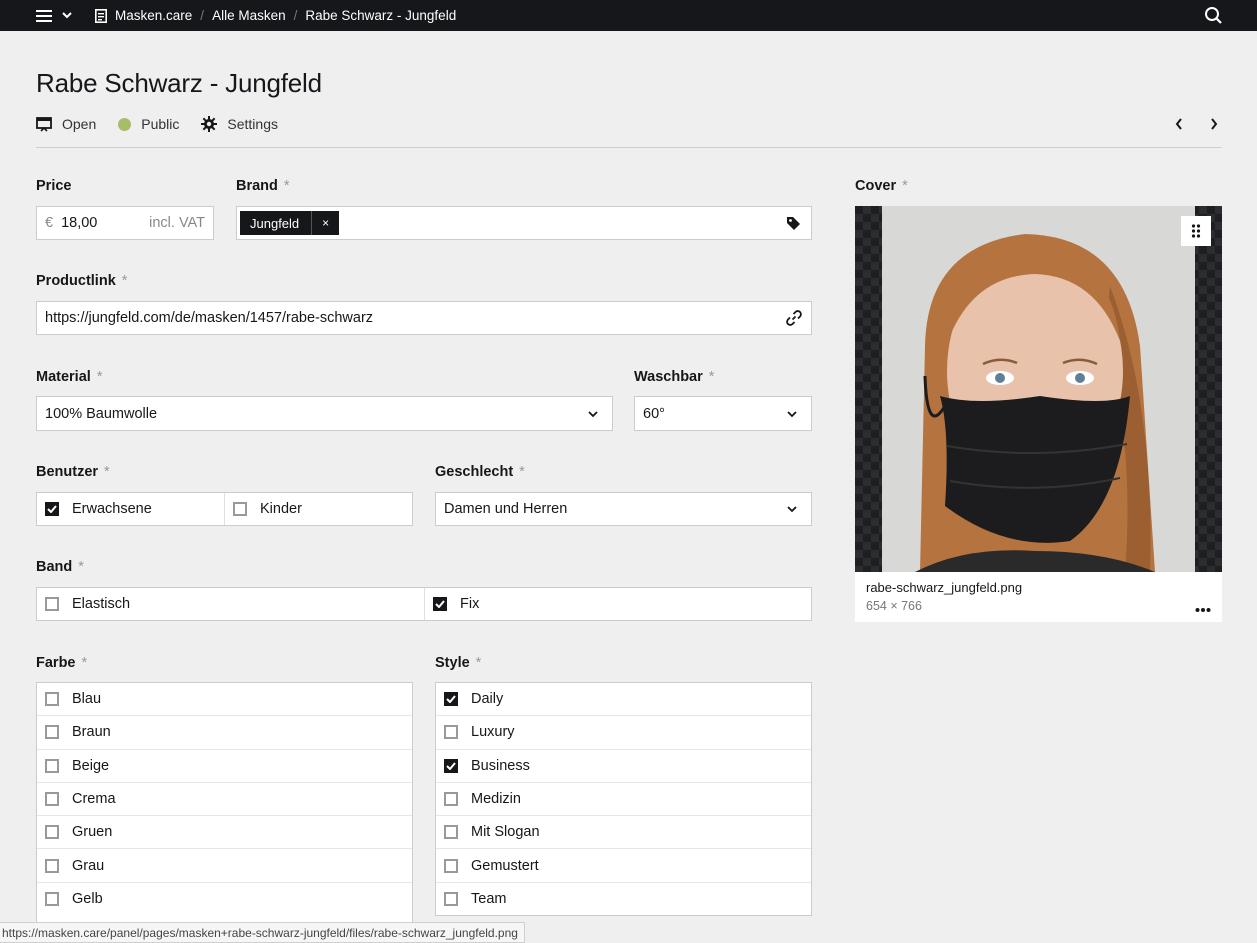 The width and height of the screenshot is (1257, 943). What do you see at coordinates (69, 377) in the screenshot?
I see `material-label: Material *` at bounding box center [69, 377].